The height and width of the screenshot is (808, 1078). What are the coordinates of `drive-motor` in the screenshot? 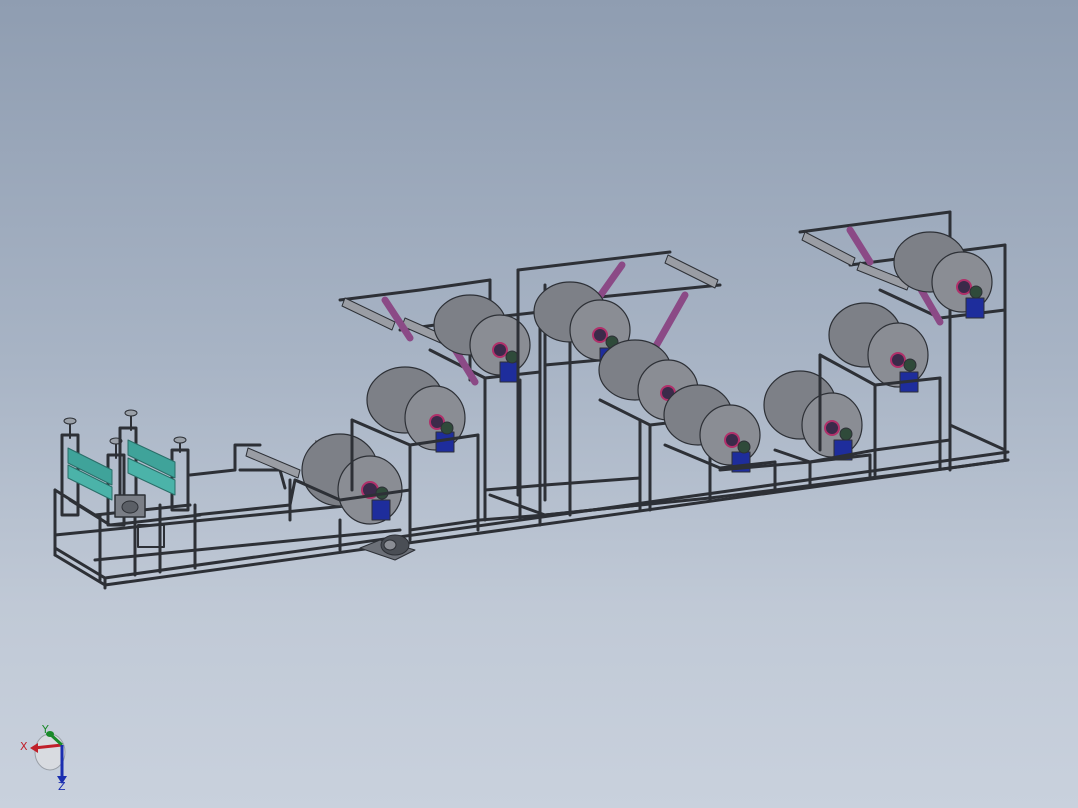 It's located at (387, 547).